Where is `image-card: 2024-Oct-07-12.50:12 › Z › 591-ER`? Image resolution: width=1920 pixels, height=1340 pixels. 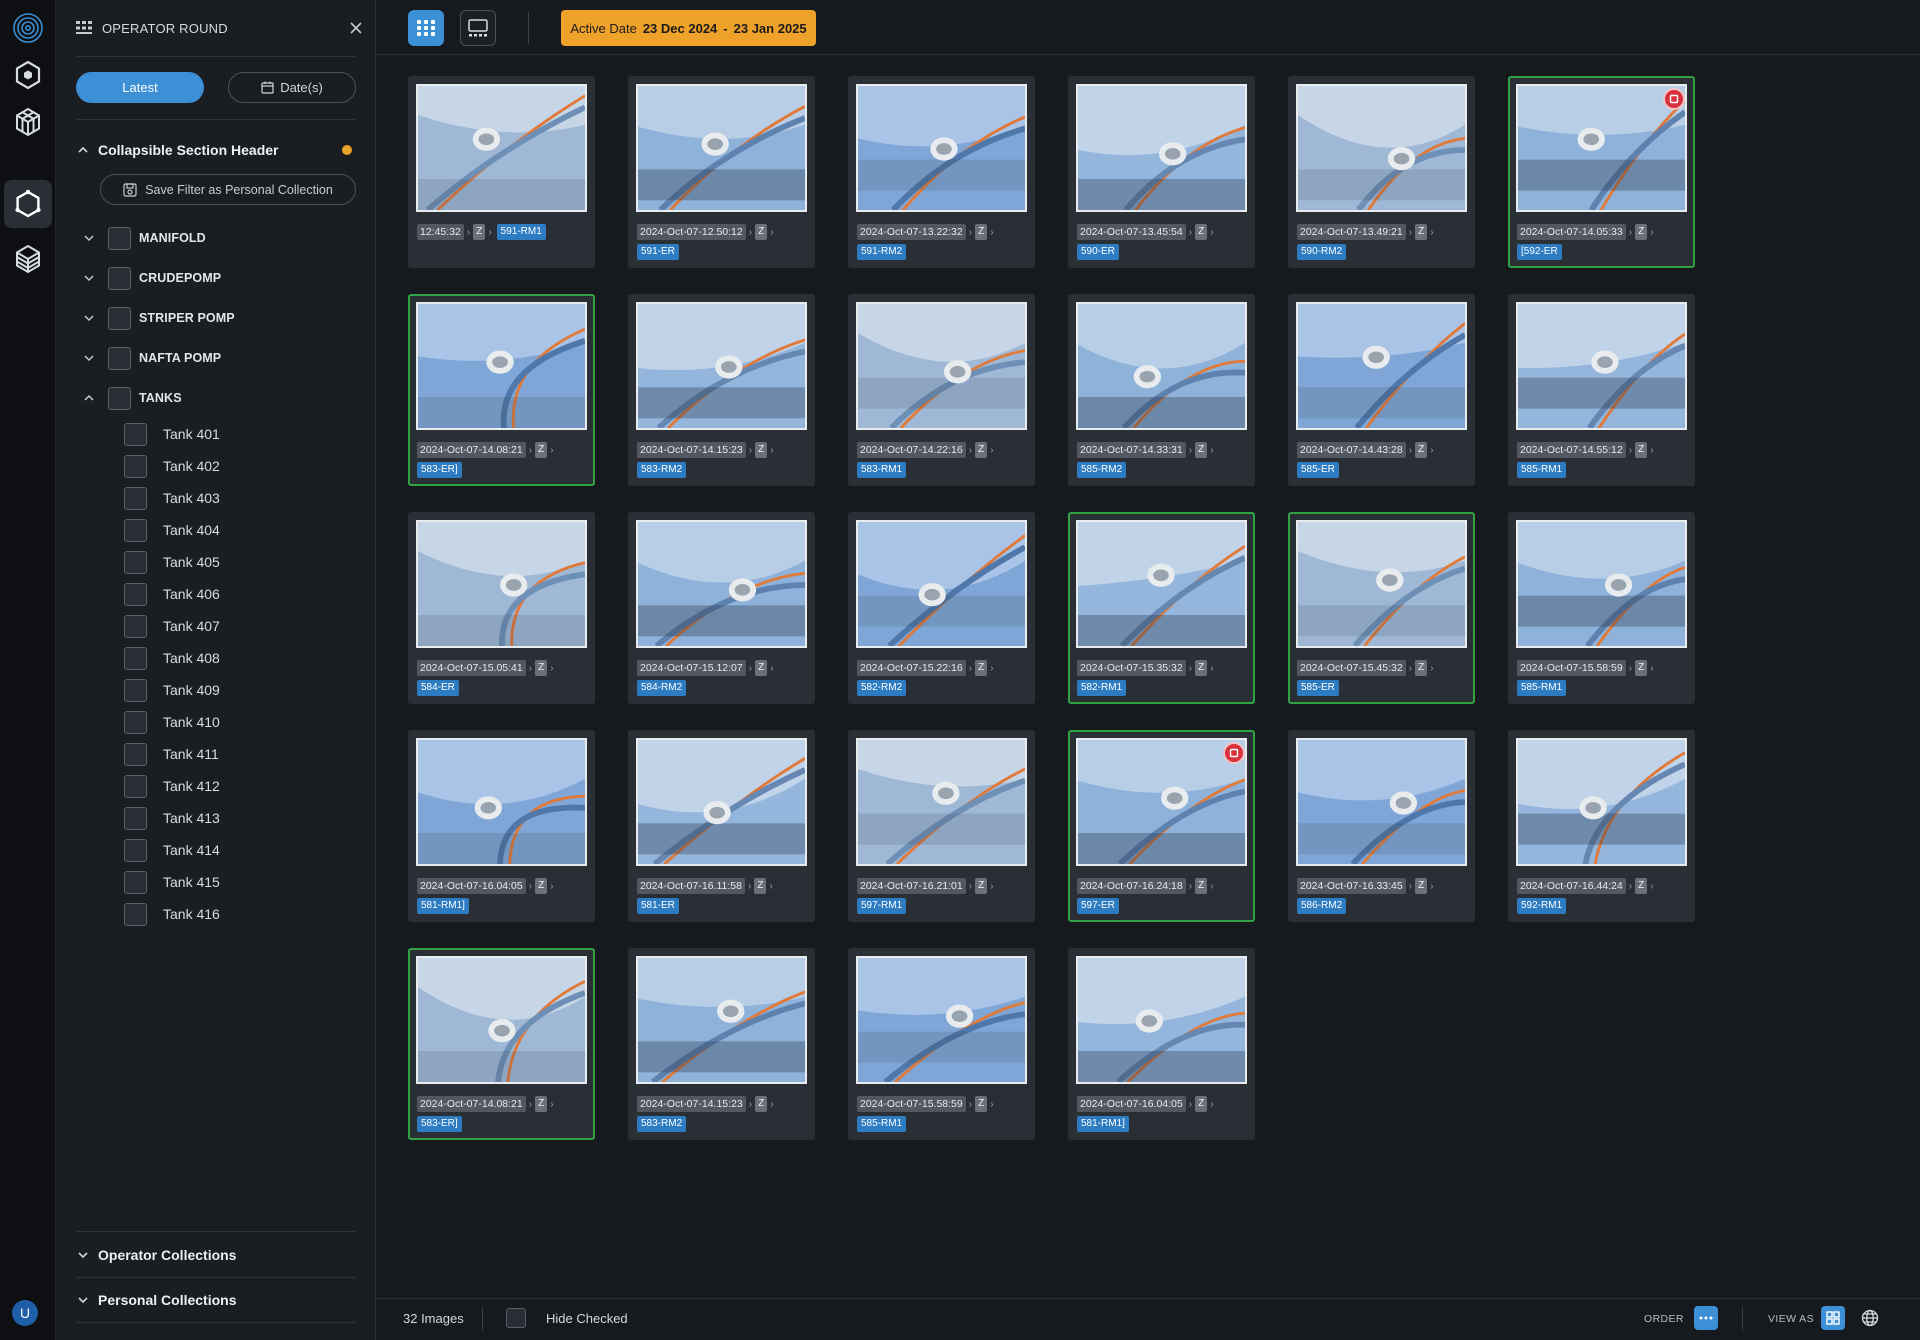
image-card: 2024-Oct-07-12.50:12 › Z › 591-ER is located at coordinates (721, 172).